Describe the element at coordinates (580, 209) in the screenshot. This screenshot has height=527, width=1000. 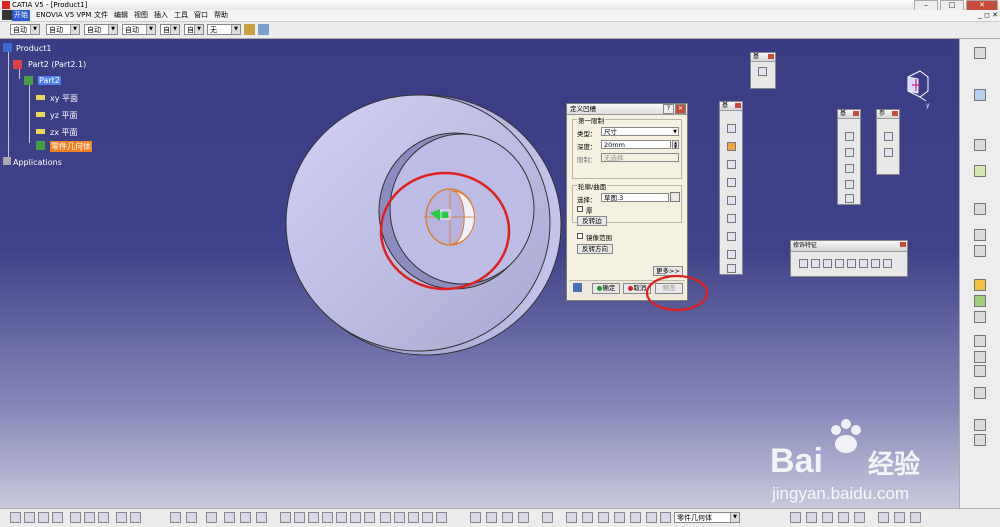
I see `thick-checkbox` at that location.